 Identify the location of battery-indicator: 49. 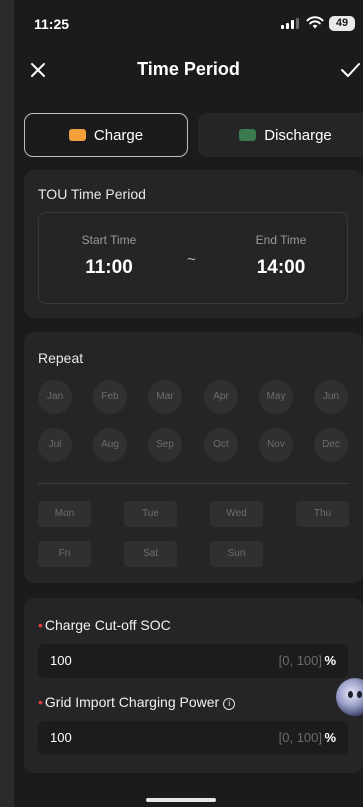
(342, 23).